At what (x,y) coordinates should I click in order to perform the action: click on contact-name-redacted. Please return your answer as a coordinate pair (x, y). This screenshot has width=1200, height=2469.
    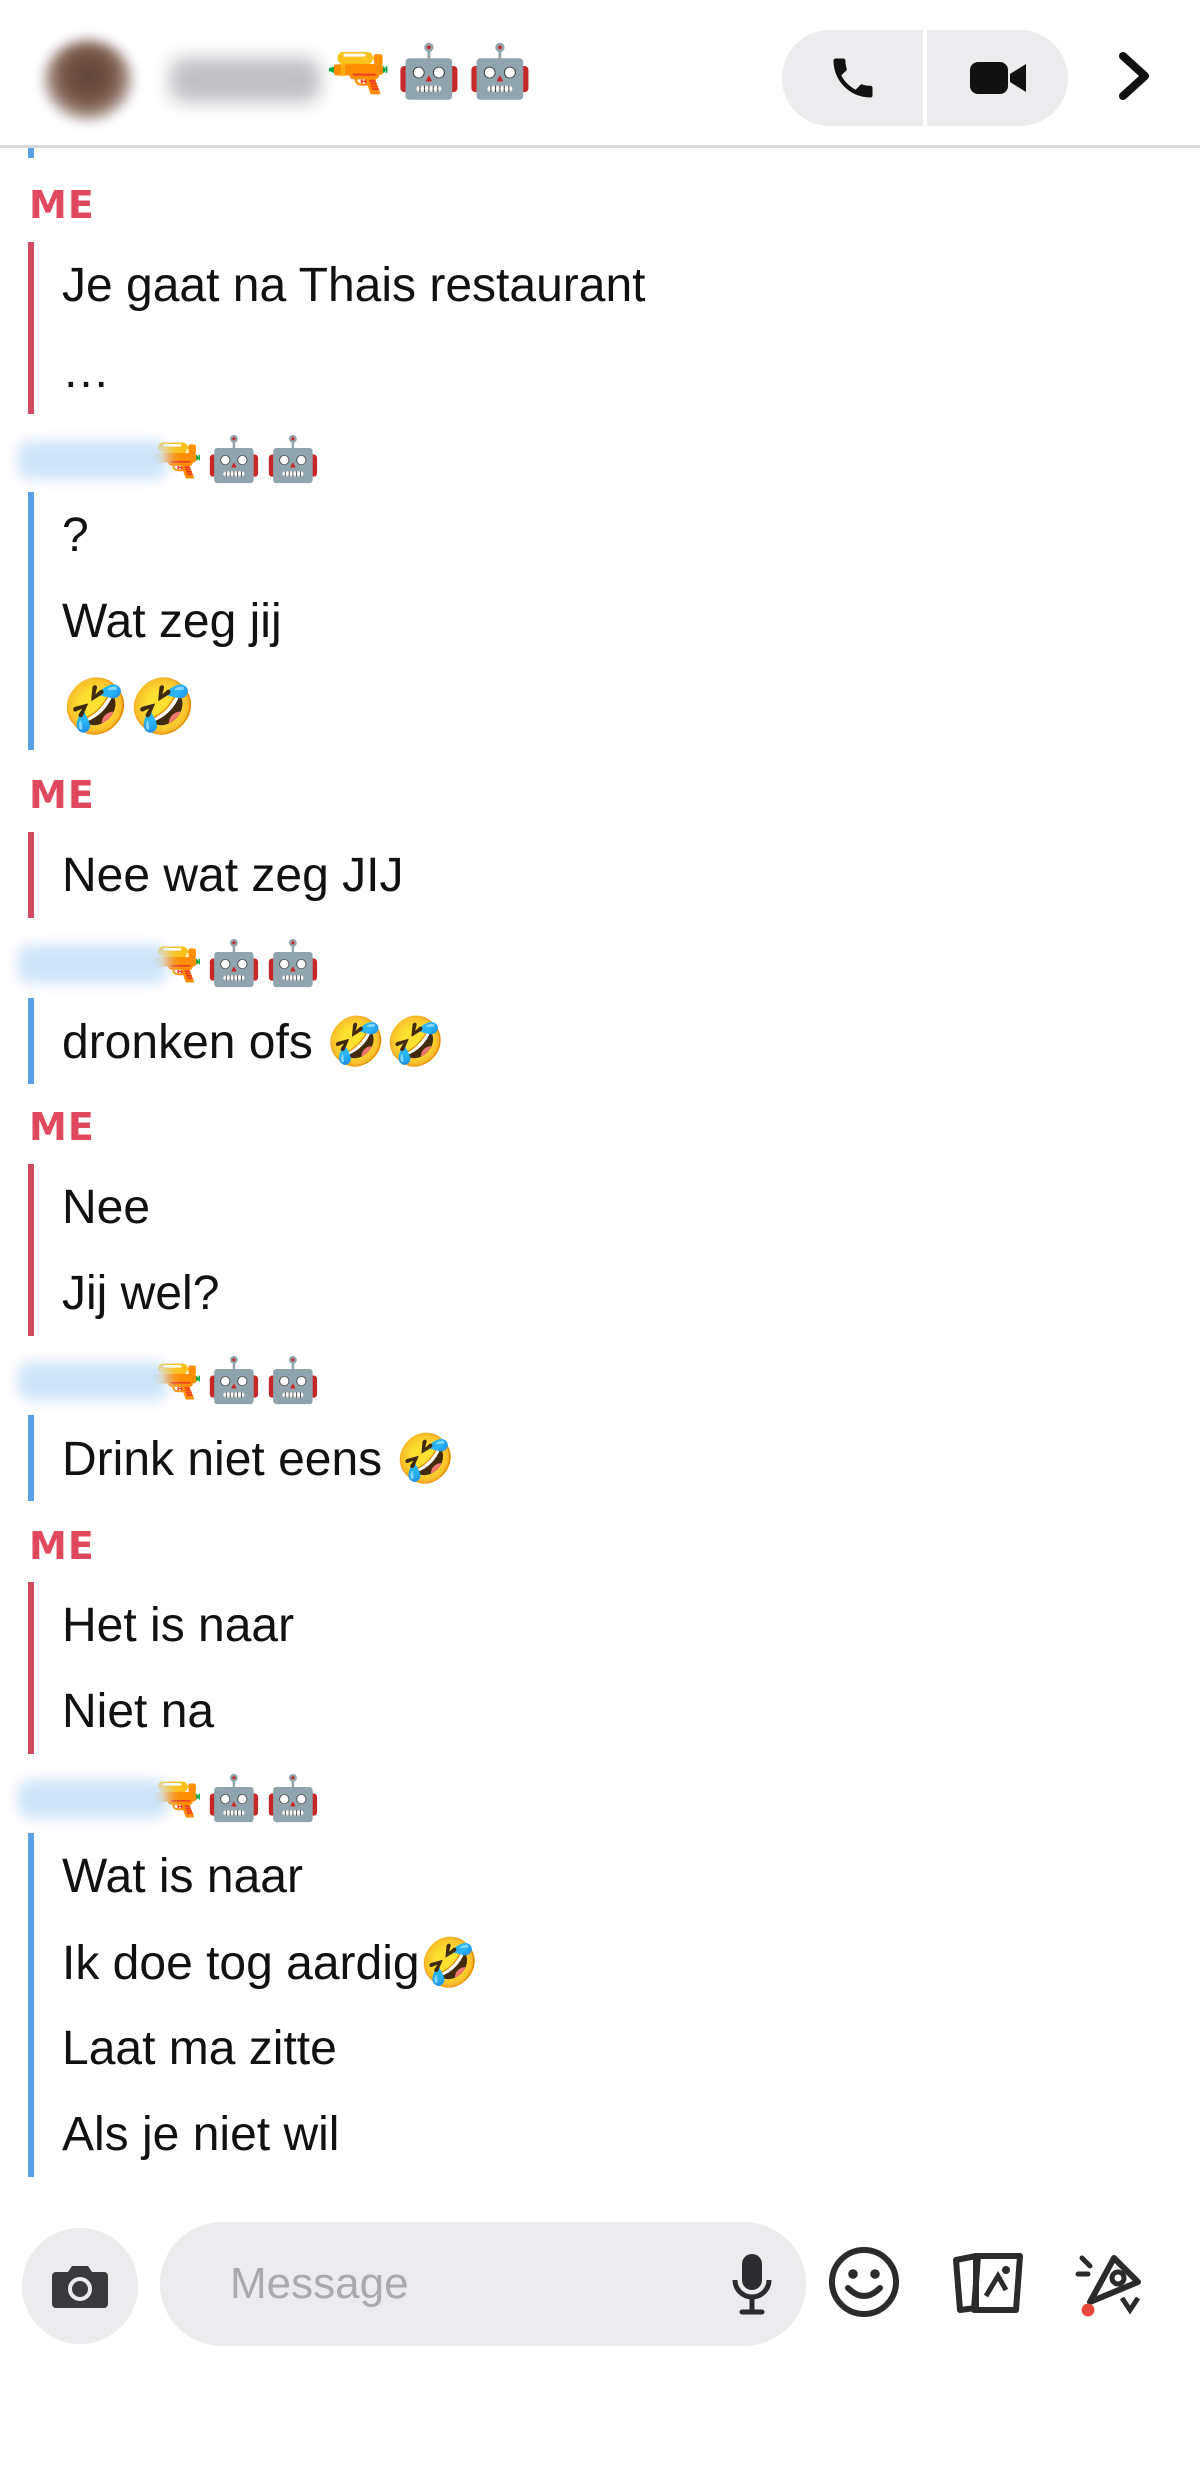
    Looking at the image, I should click on (245, 80).